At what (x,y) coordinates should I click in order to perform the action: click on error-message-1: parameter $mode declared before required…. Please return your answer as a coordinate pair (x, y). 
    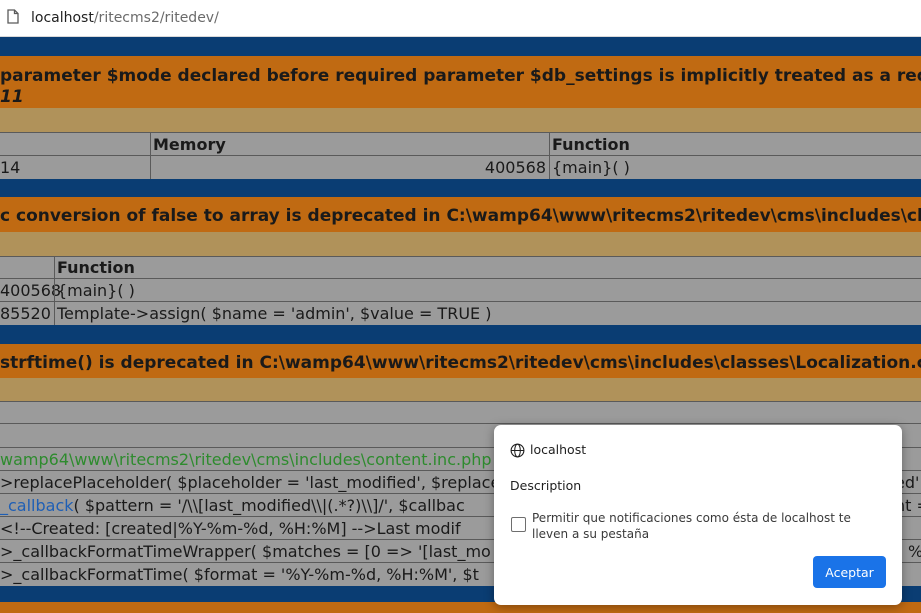
    Looking at the image, I should click on (460, 76).